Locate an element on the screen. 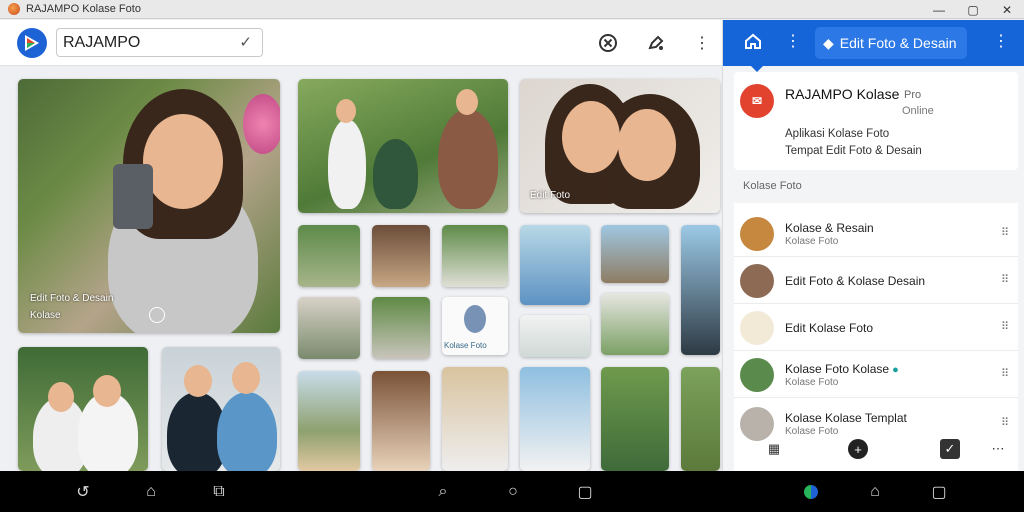 The width and height of the screenshot is (1024, 512). photo-caption: Edit Foto is located at coordinates (550, 195).